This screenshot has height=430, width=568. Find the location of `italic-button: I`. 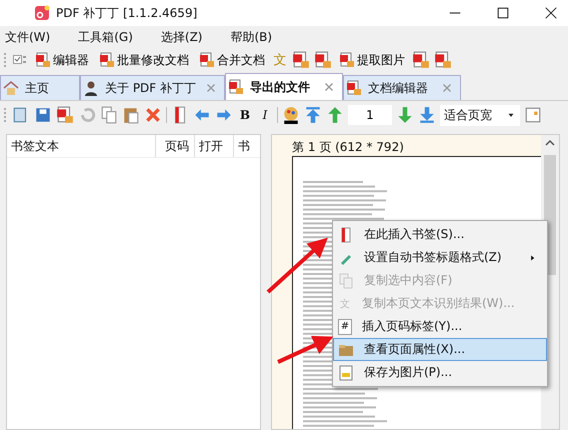

italic-button: I is located at coordinates (265, 115).